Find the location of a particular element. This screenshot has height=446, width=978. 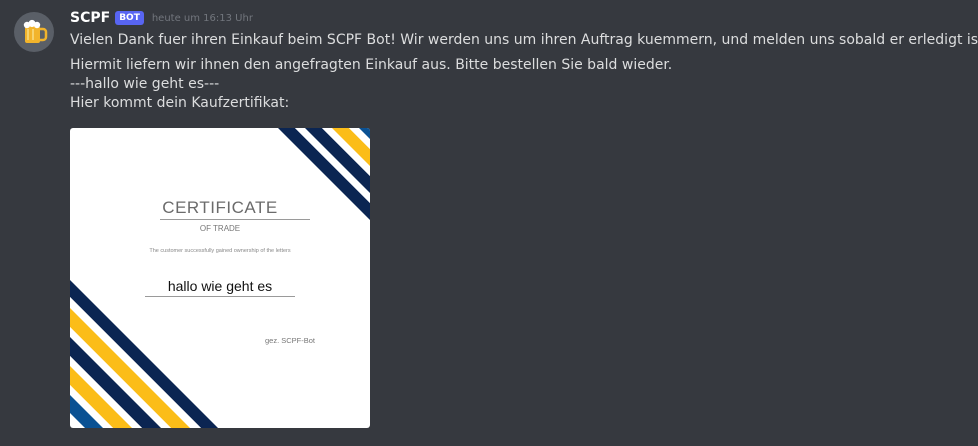

certificate-signature: gez. SCPF-Bot is located at coordinates (290, 340).